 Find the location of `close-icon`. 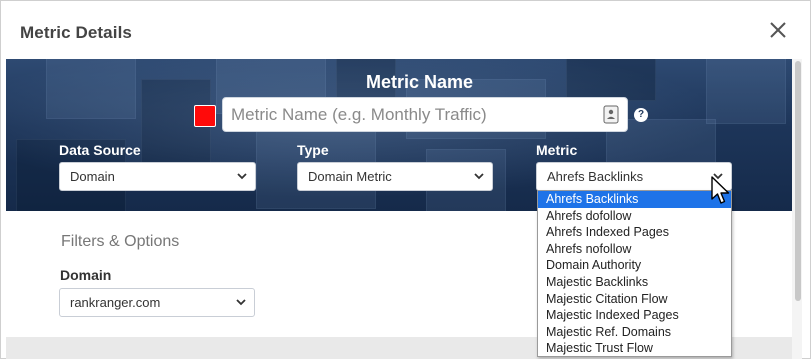

close-icon is located at coordinates (778, 30).